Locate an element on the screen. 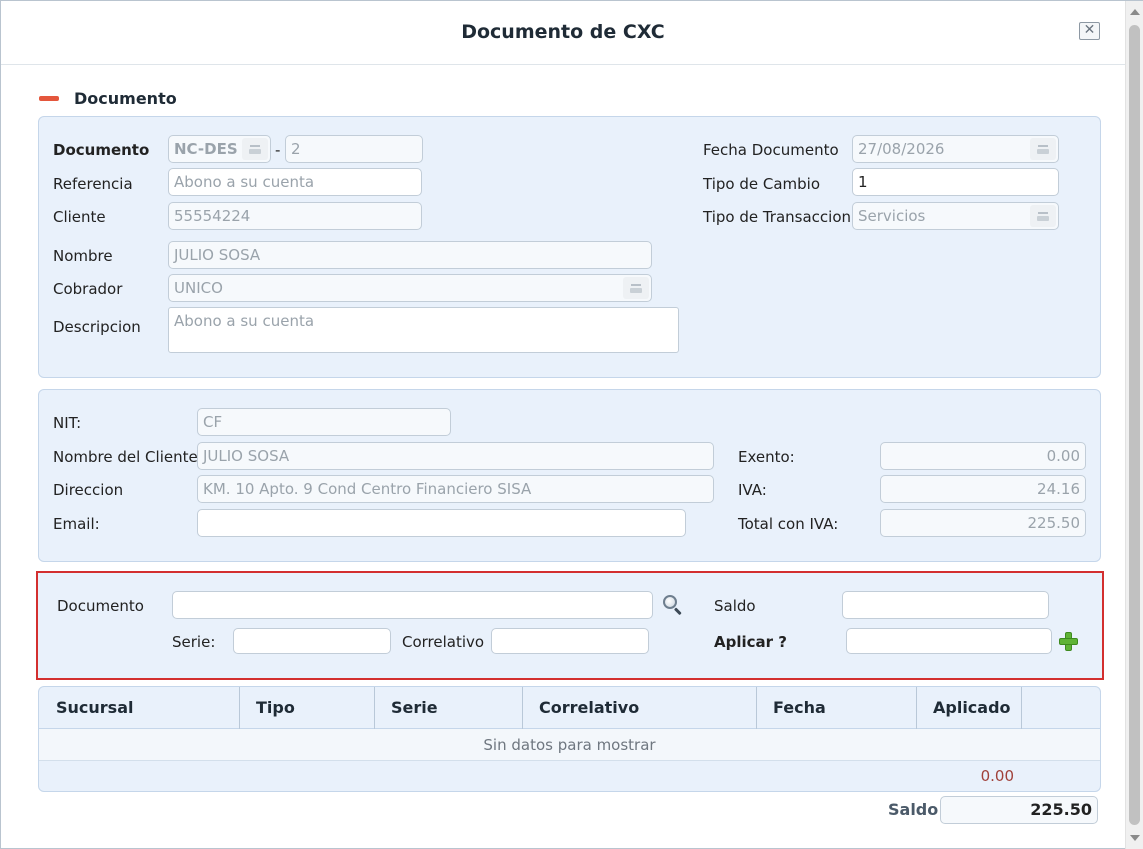  grid-total-aplicado: 0.00 is located at coordinates (997, 776).